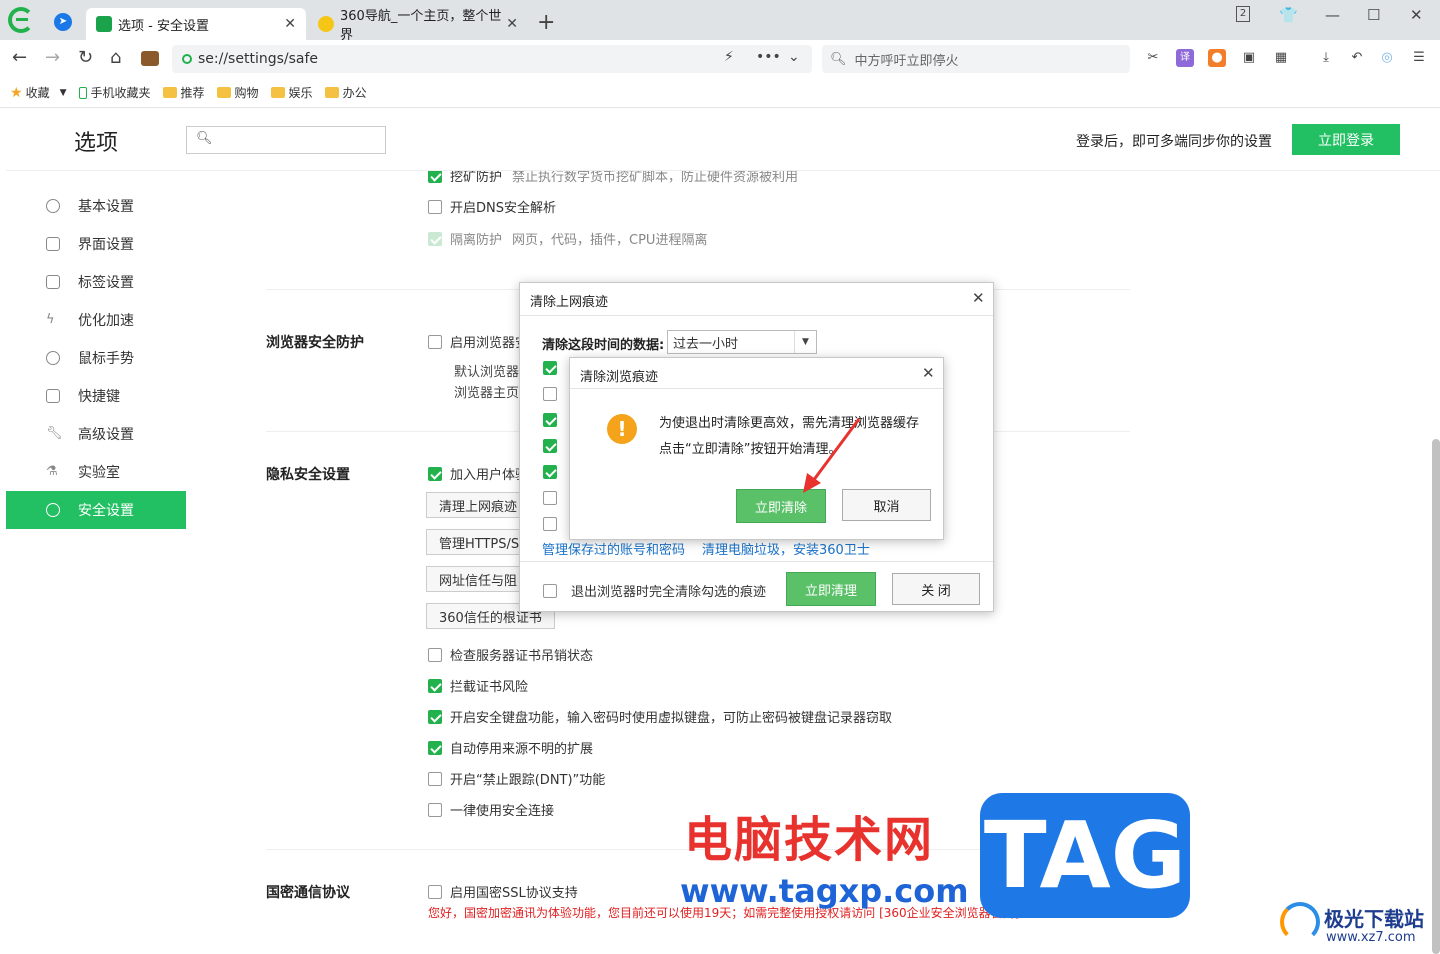  Describe the element at coordinates (1326, 58) in the screenshot. I see `download-icon: ⤓` at that location.